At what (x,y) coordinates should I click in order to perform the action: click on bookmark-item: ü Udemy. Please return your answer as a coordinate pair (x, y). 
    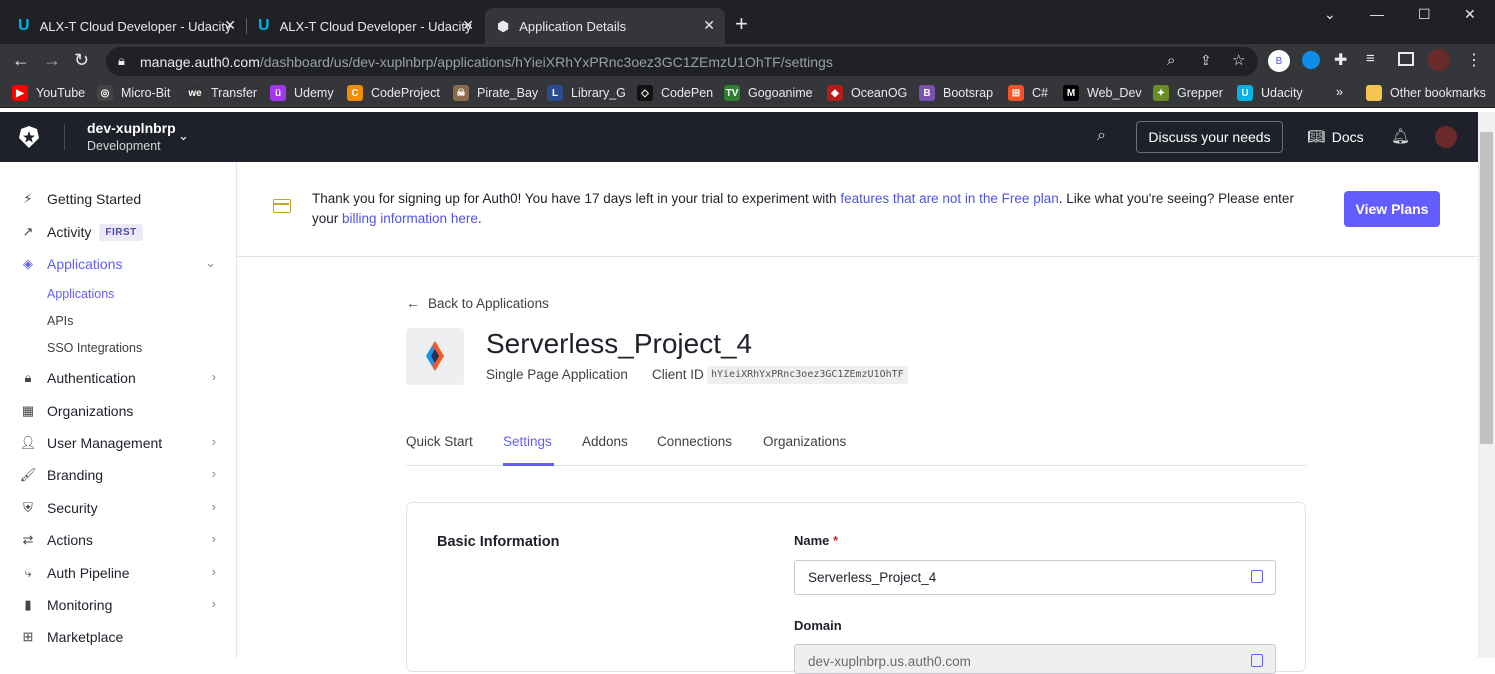
    Looking at the image, I should click on (302, 93).